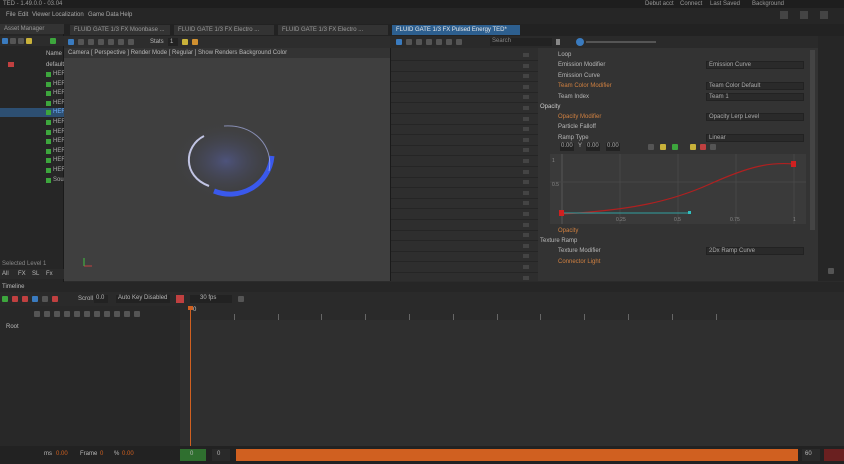 The image size is (844, 464). I want to click on fps-dropdown: 30 fps, so click(211, 299).